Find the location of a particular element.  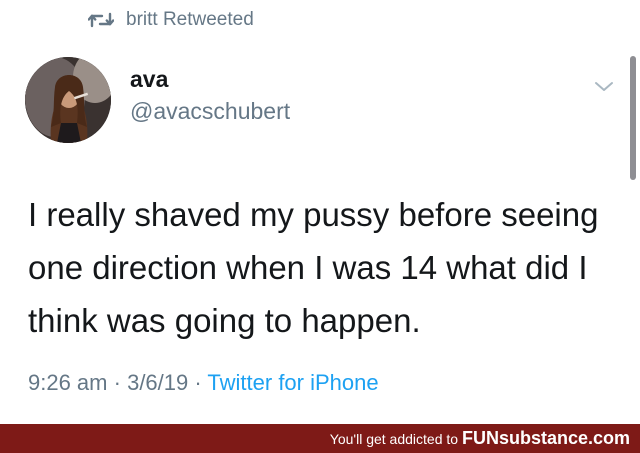

retweet-icon is located at coordinates (101, 20).